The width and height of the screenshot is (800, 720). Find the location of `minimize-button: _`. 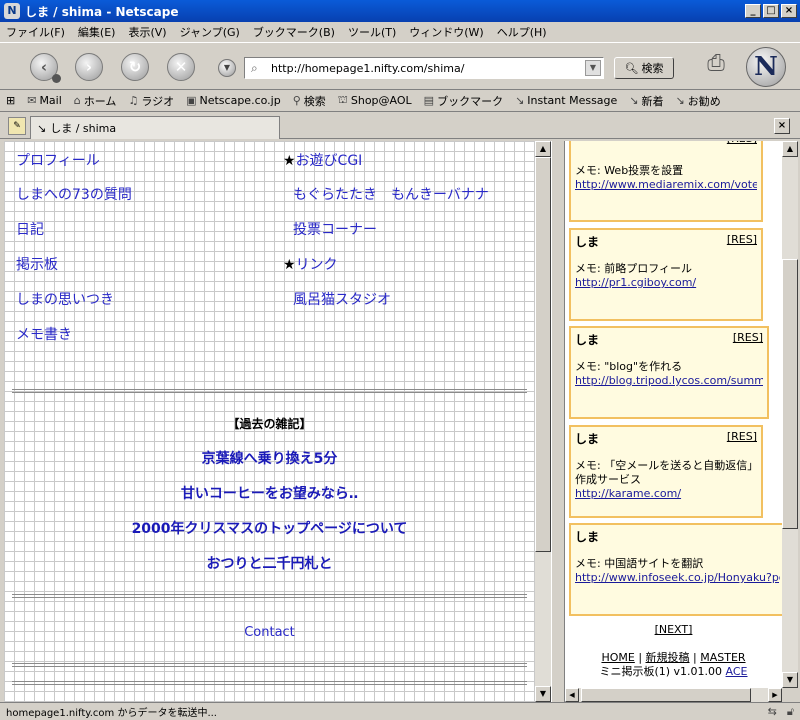

minimize-button: _ is located at coordinates (753, 11).